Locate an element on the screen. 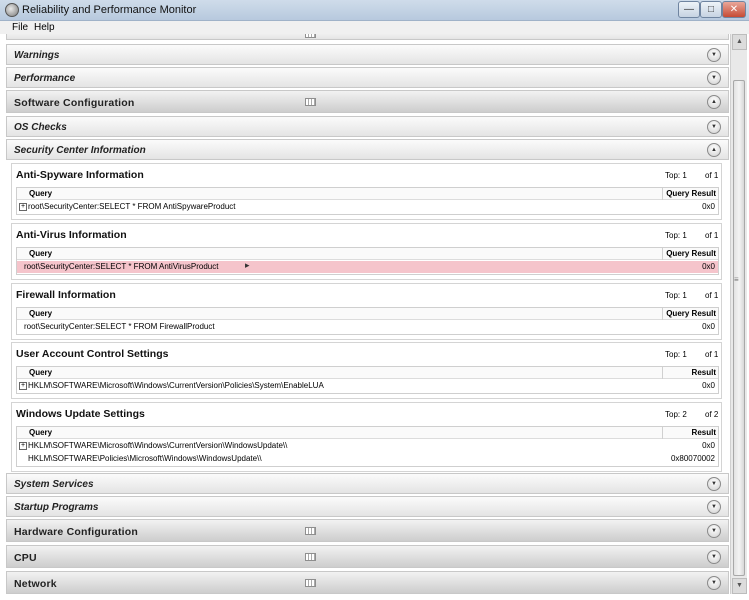 The image size is (749, 600). section-cpu: CPU ▼ is located at coordinates (367, 556).